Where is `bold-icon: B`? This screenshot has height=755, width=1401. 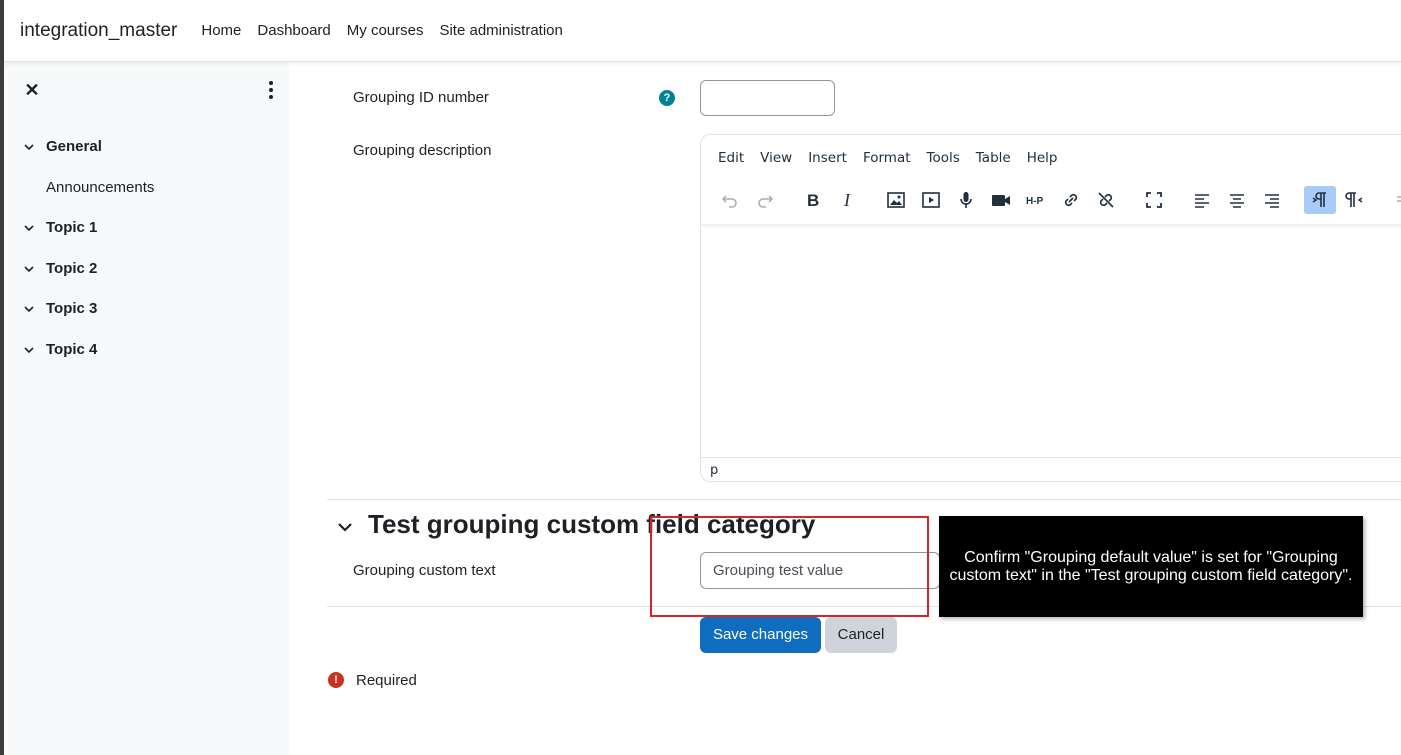 bold-icon: B is located at coordinates (813, 200).